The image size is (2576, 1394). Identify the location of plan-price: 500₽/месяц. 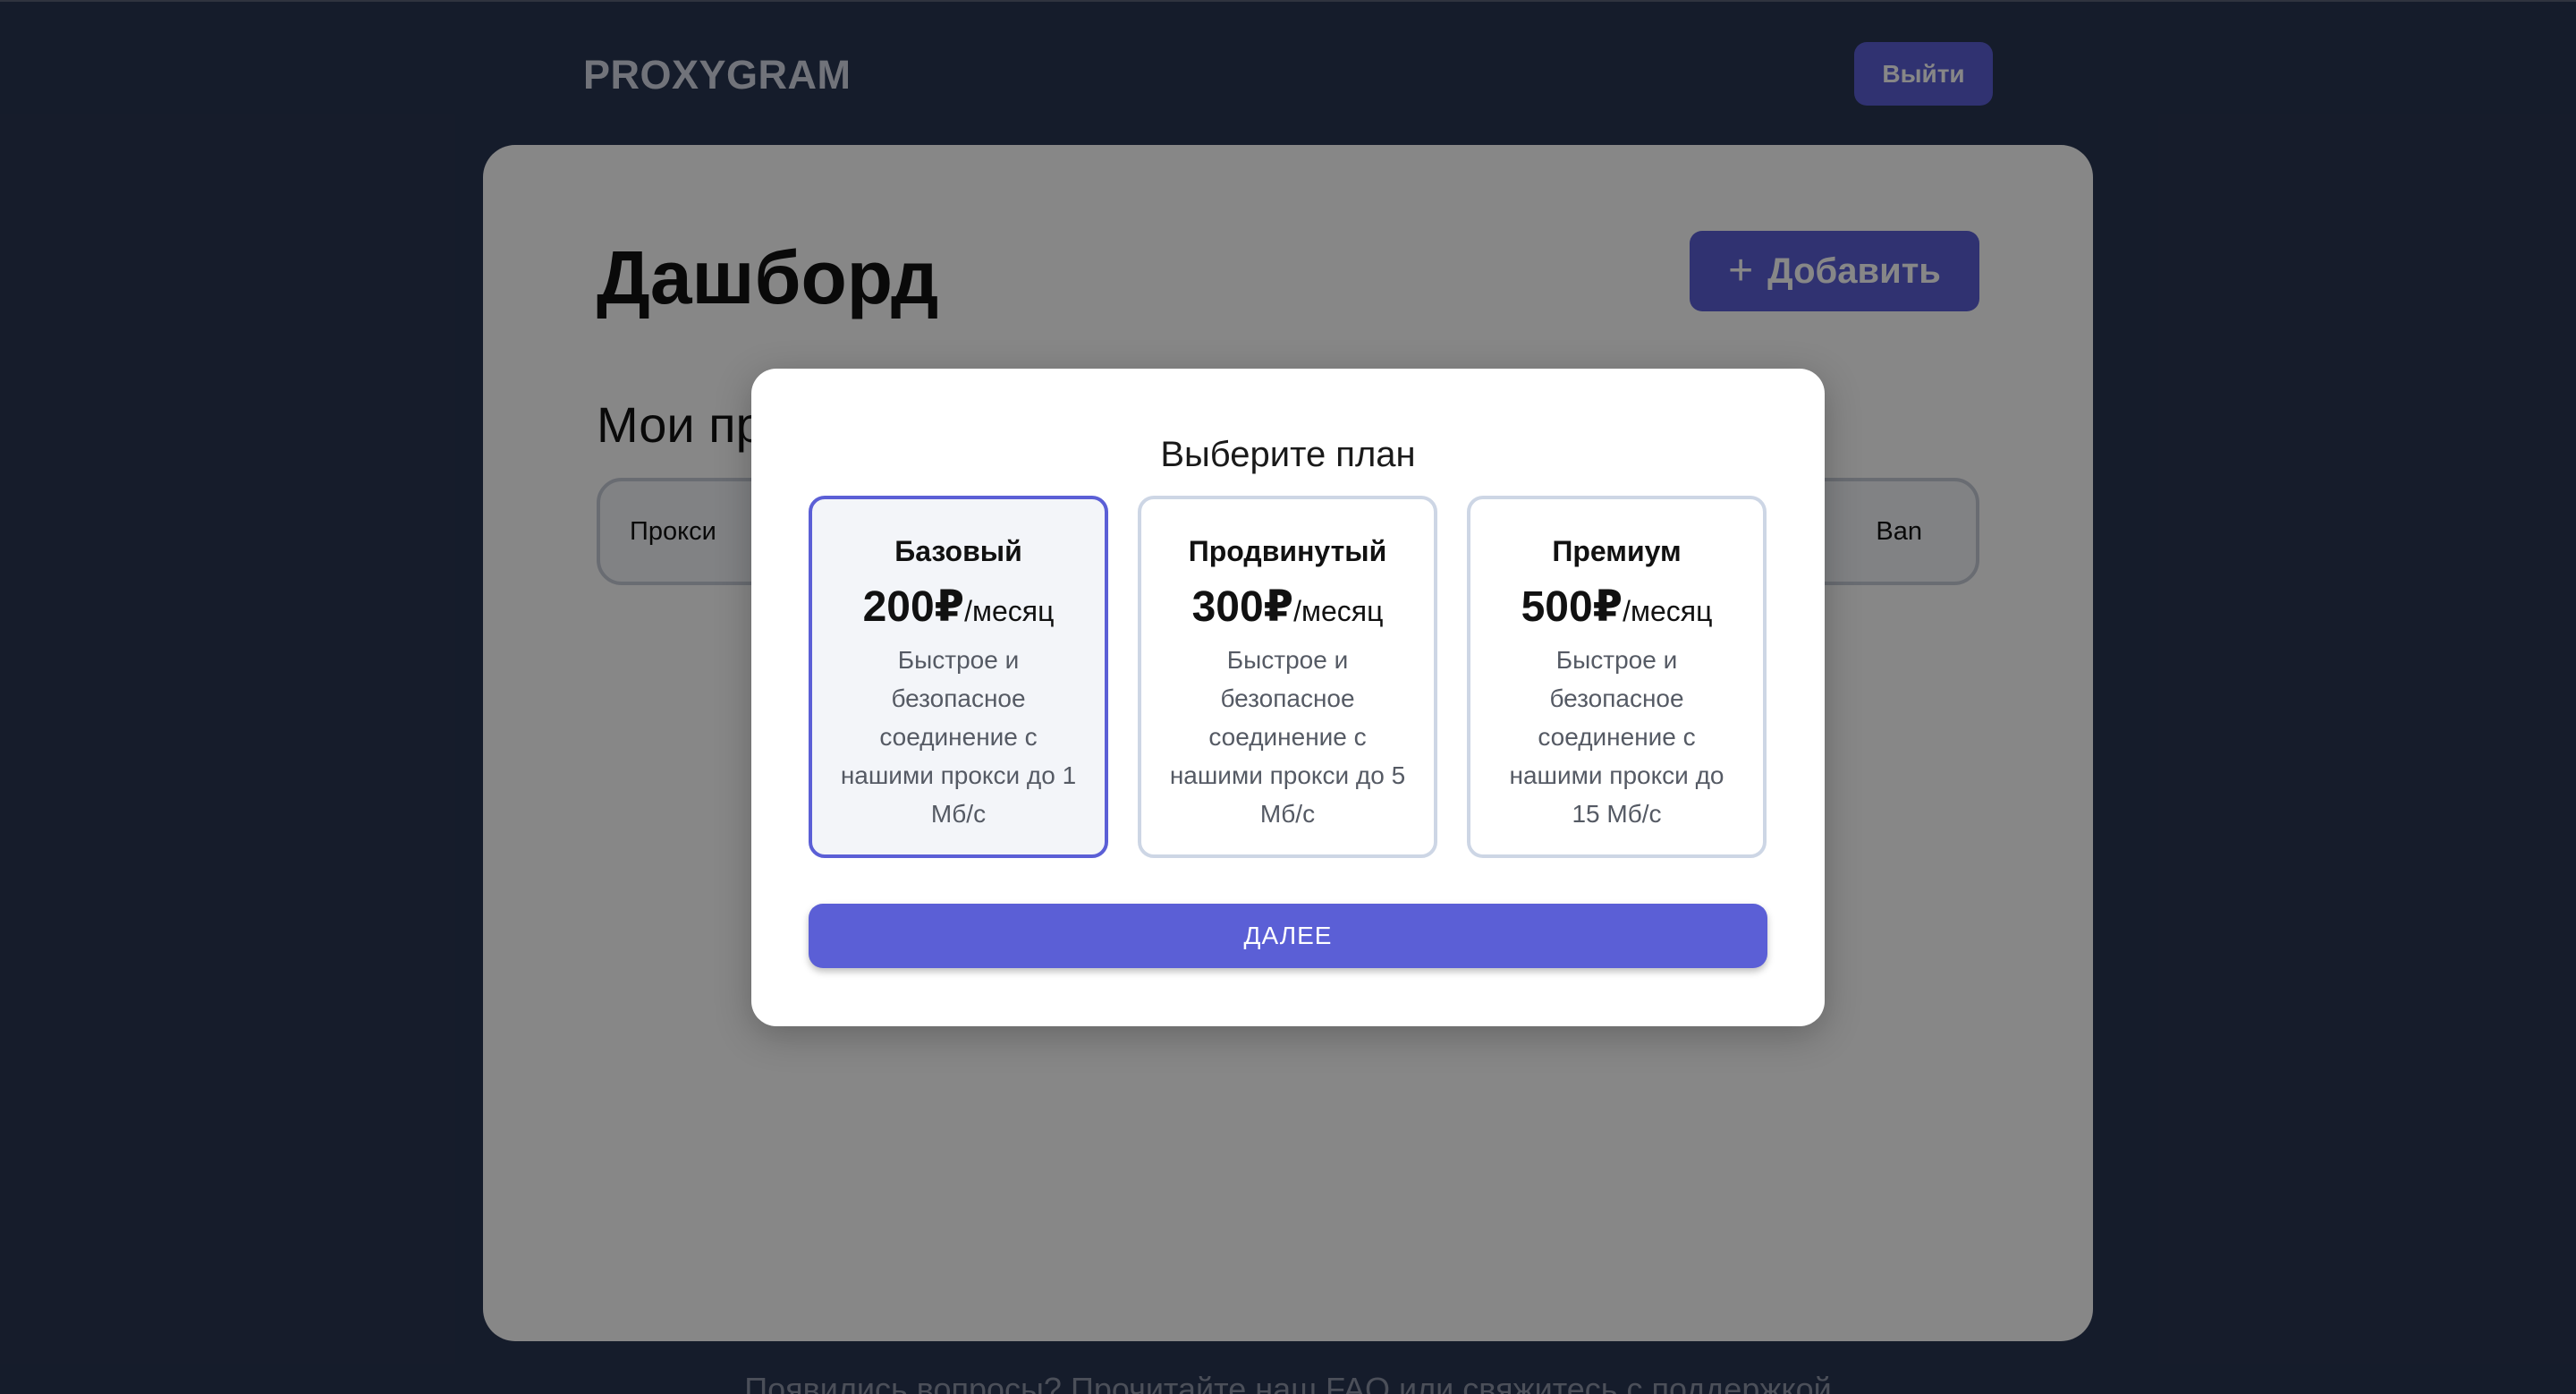
(1616, 607).